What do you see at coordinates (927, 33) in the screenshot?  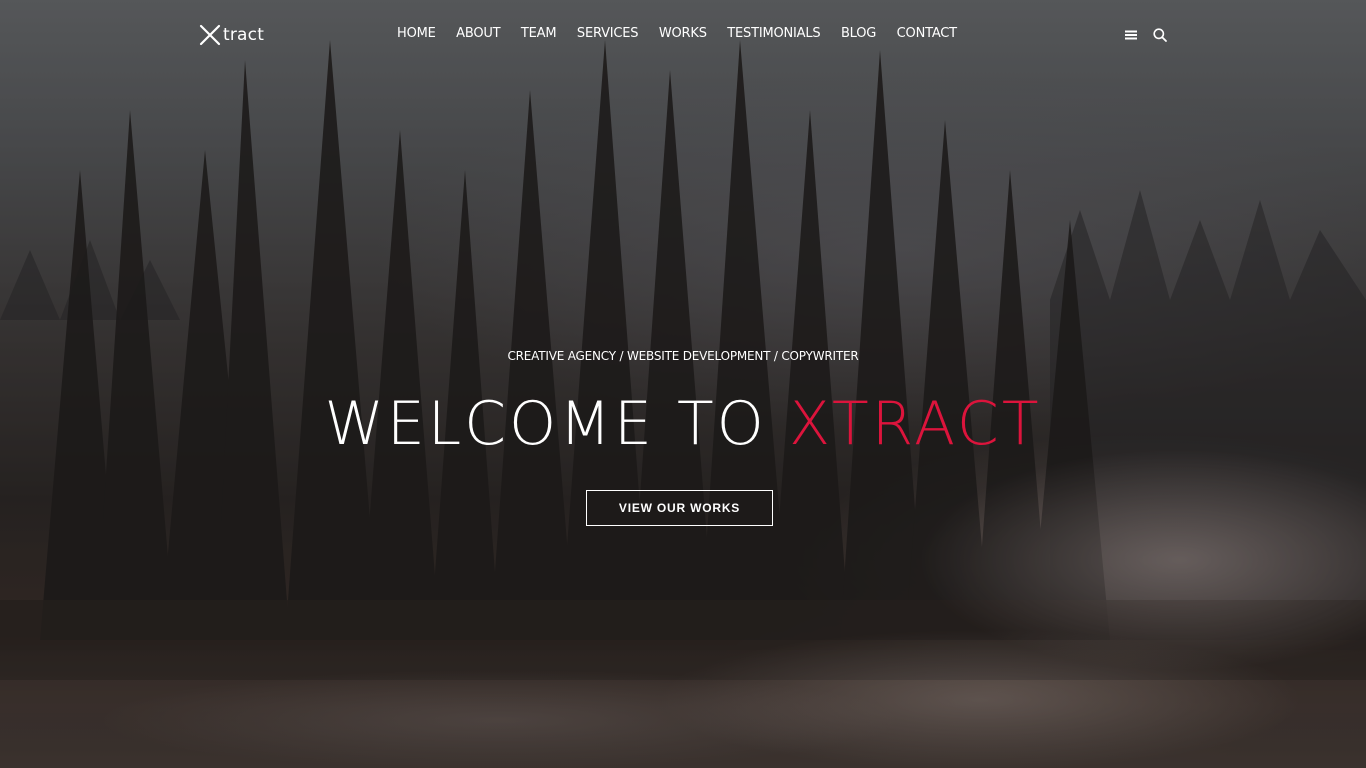 I see `nav-item-contact: CONTACT` at bounding box center [927, 33].